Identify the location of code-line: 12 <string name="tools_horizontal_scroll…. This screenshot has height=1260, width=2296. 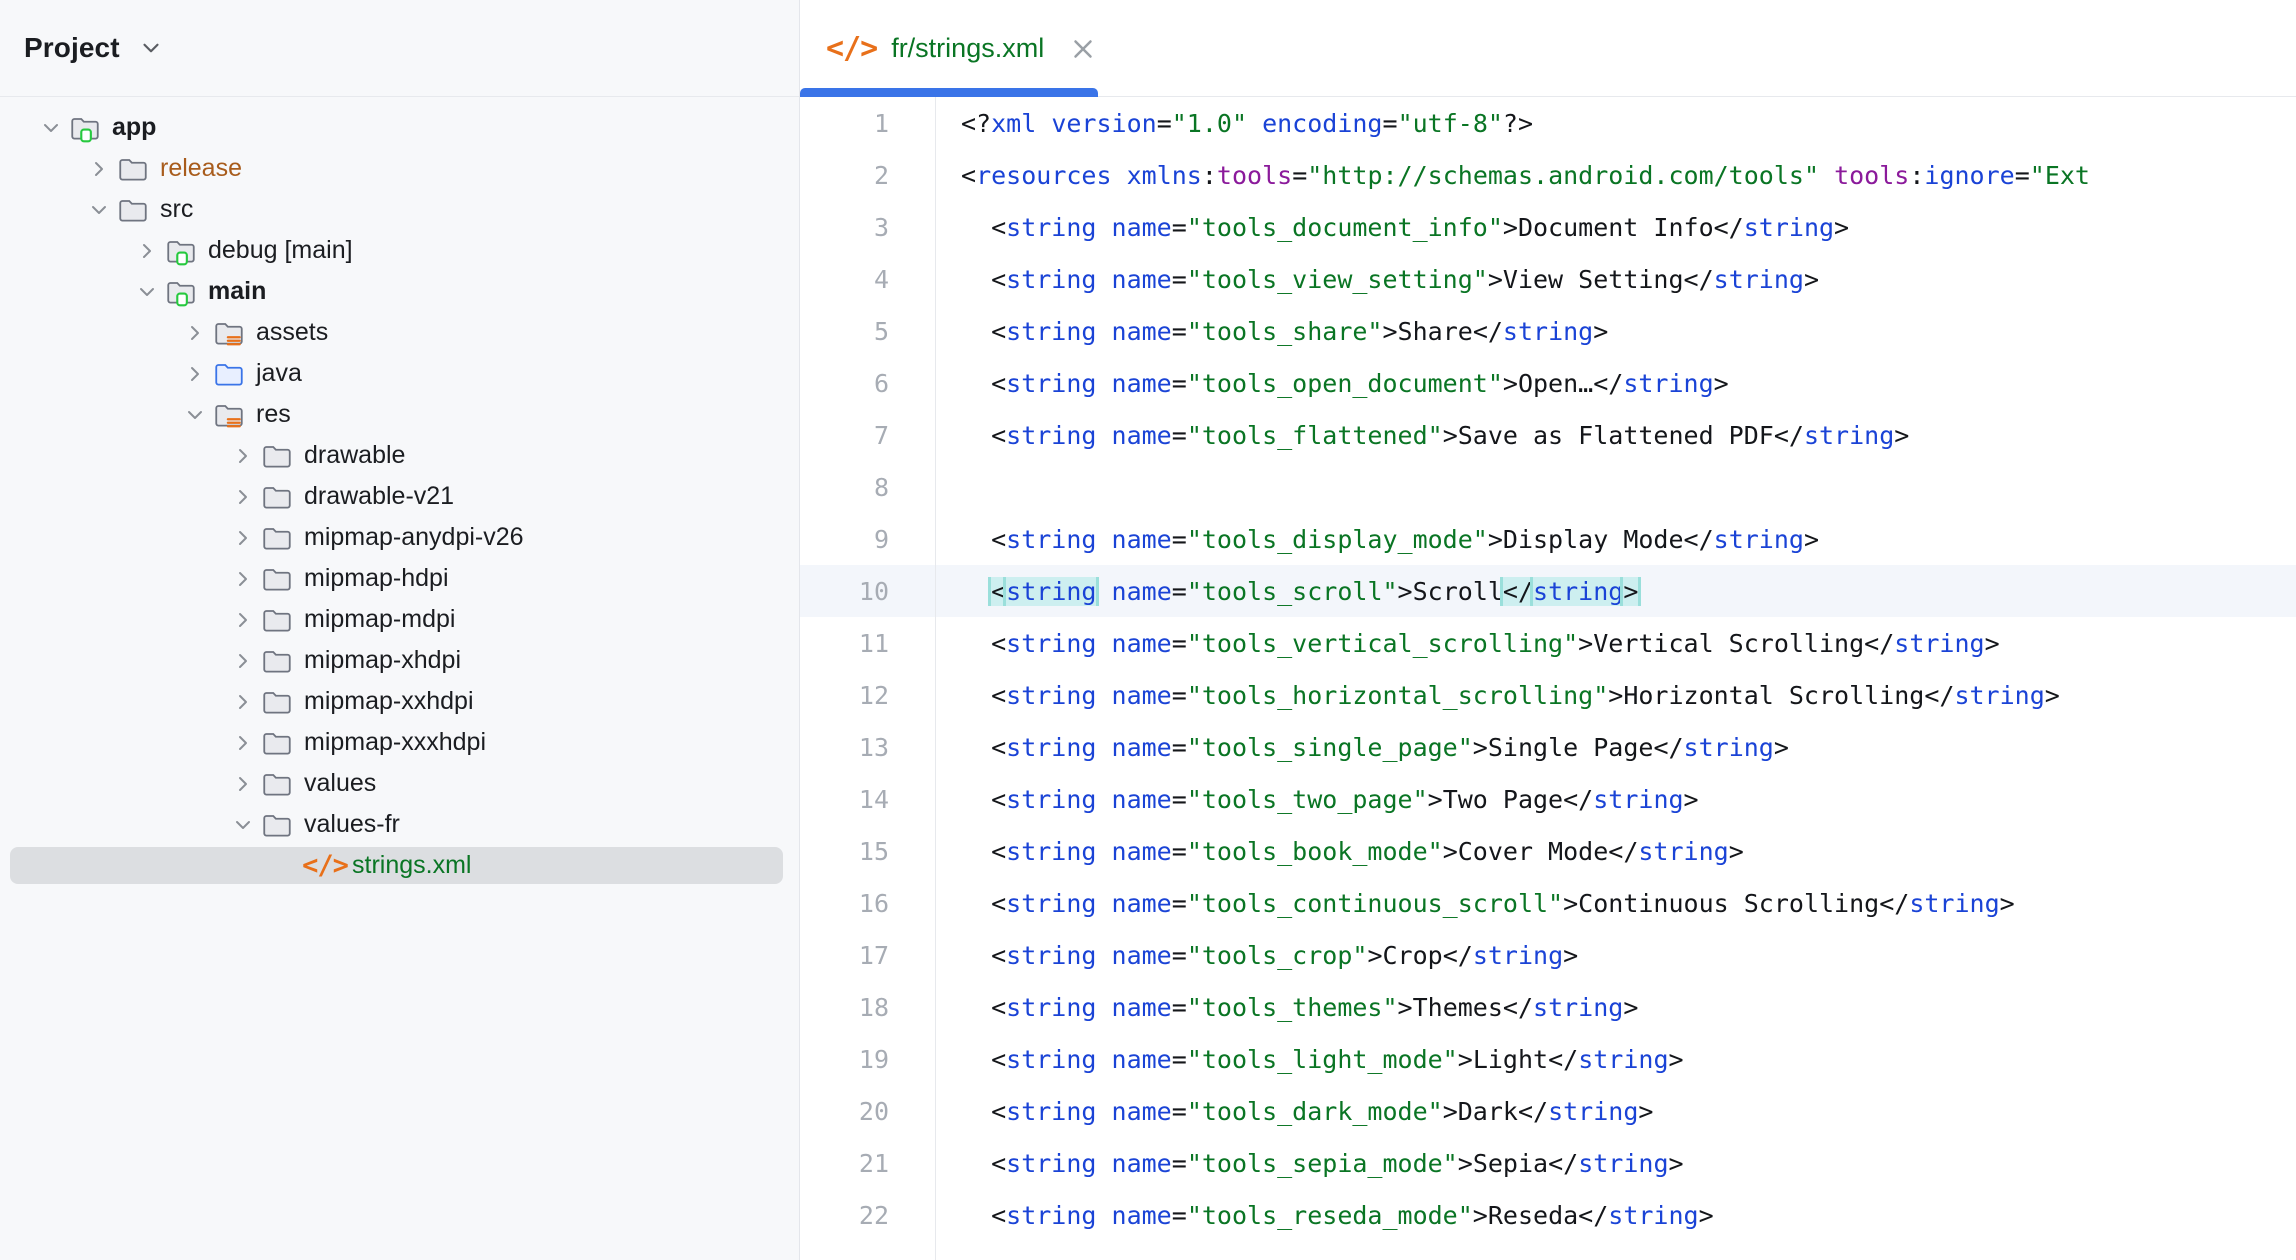
(1548, 695).